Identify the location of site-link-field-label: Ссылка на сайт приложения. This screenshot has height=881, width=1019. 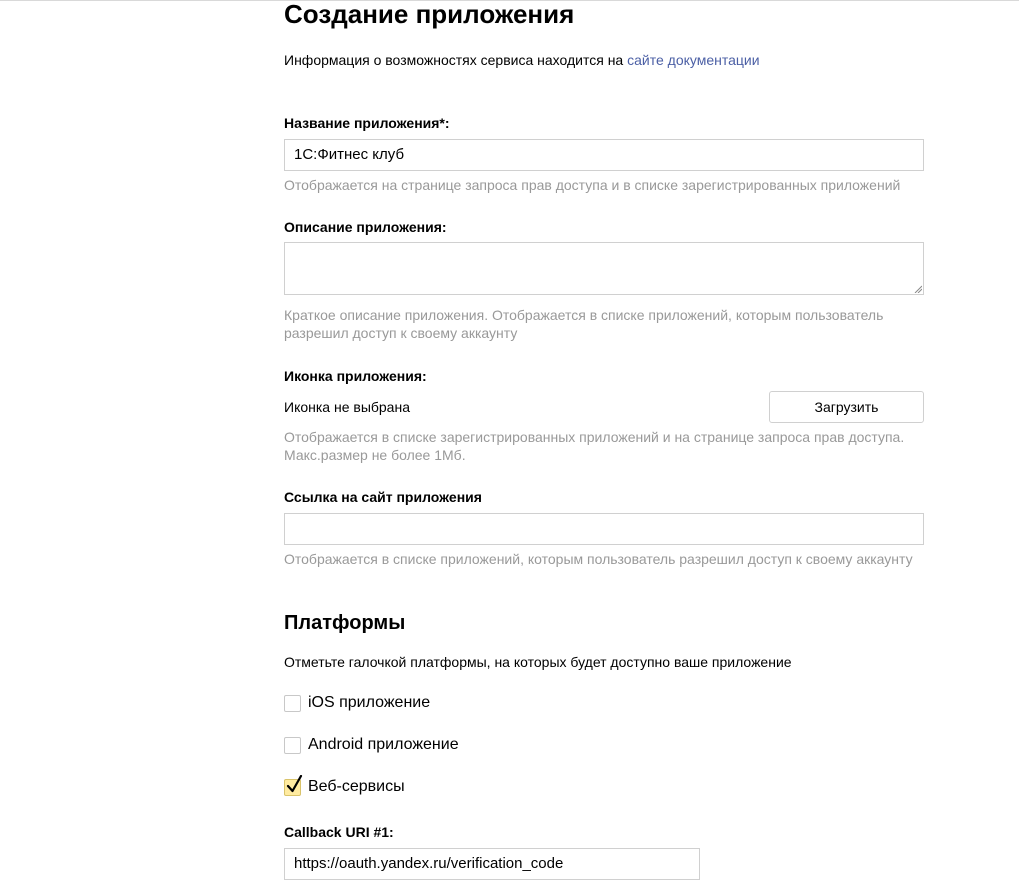
(383, 497).